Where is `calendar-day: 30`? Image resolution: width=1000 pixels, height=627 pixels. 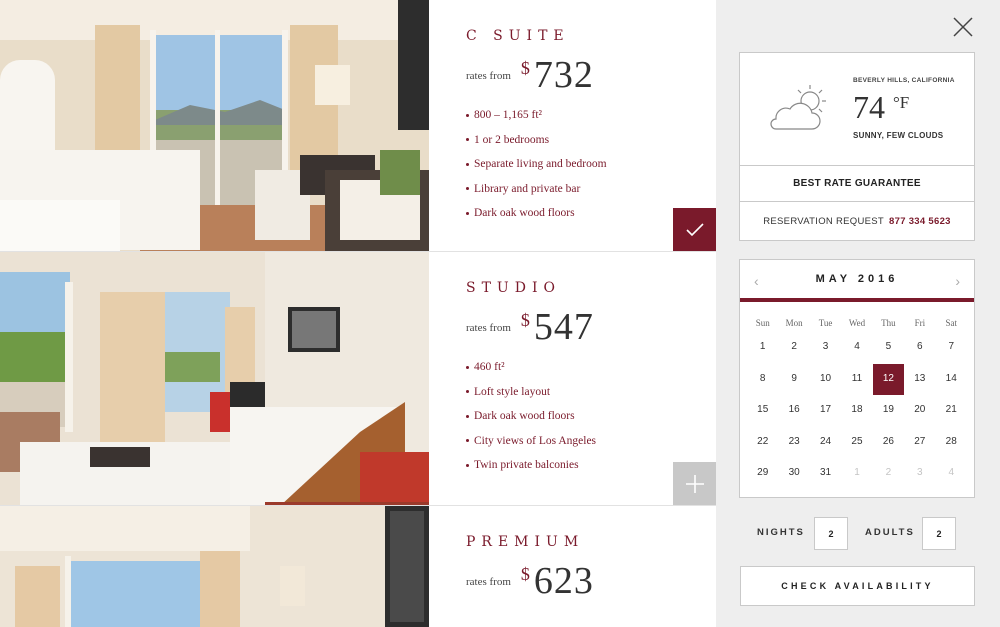 calendar-day: 30 is located at coordinates (793, 474).